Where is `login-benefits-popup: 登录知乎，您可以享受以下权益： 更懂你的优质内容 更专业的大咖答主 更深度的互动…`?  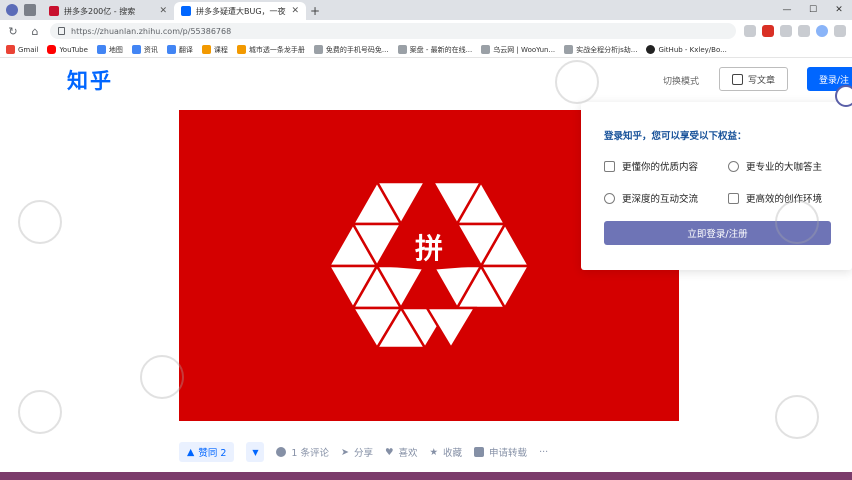
login-benefits-popup: 登录知乎，您可以享受以下权益： 更懂你的优质内容 更专业的大咖答主 更深度的互动… is located at coordinates (716, 186).